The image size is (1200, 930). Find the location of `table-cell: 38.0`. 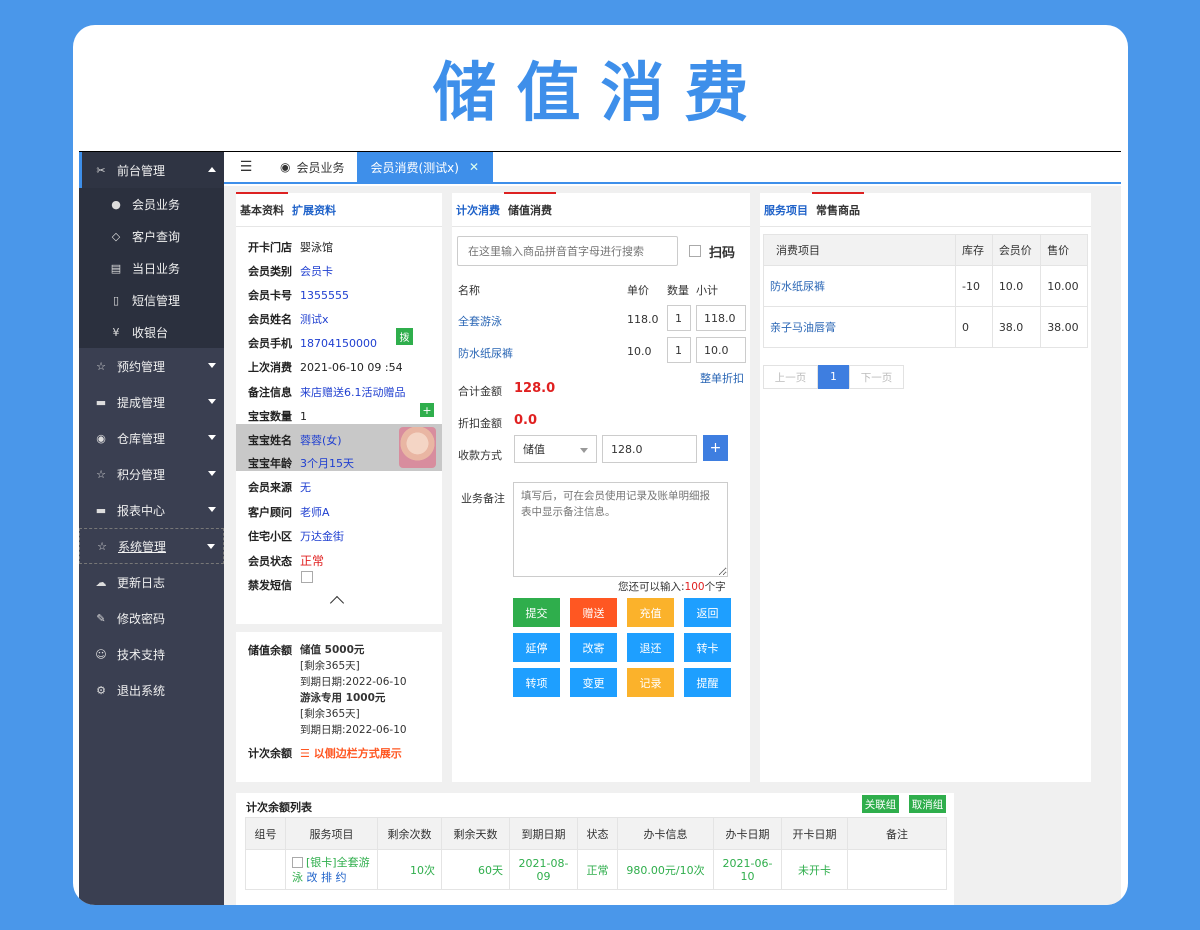

table-cell: 38.0 is located at coordinates (1016, 327).